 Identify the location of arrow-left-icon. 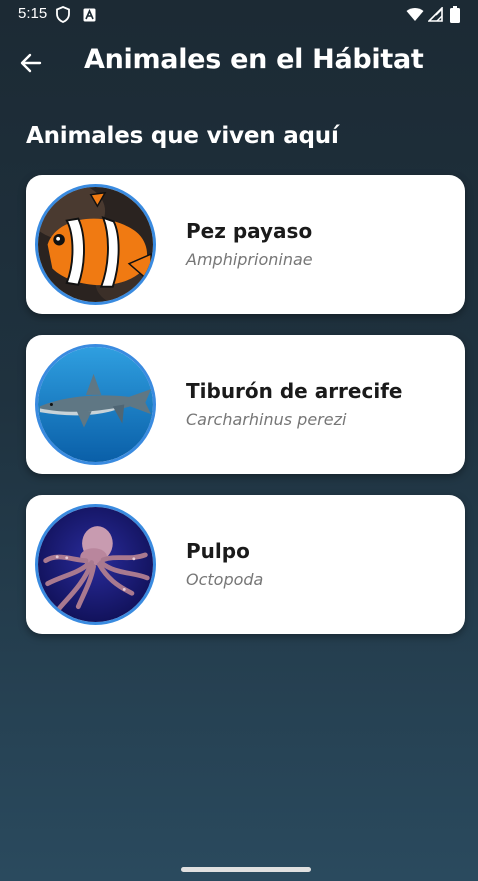
(31, 68).